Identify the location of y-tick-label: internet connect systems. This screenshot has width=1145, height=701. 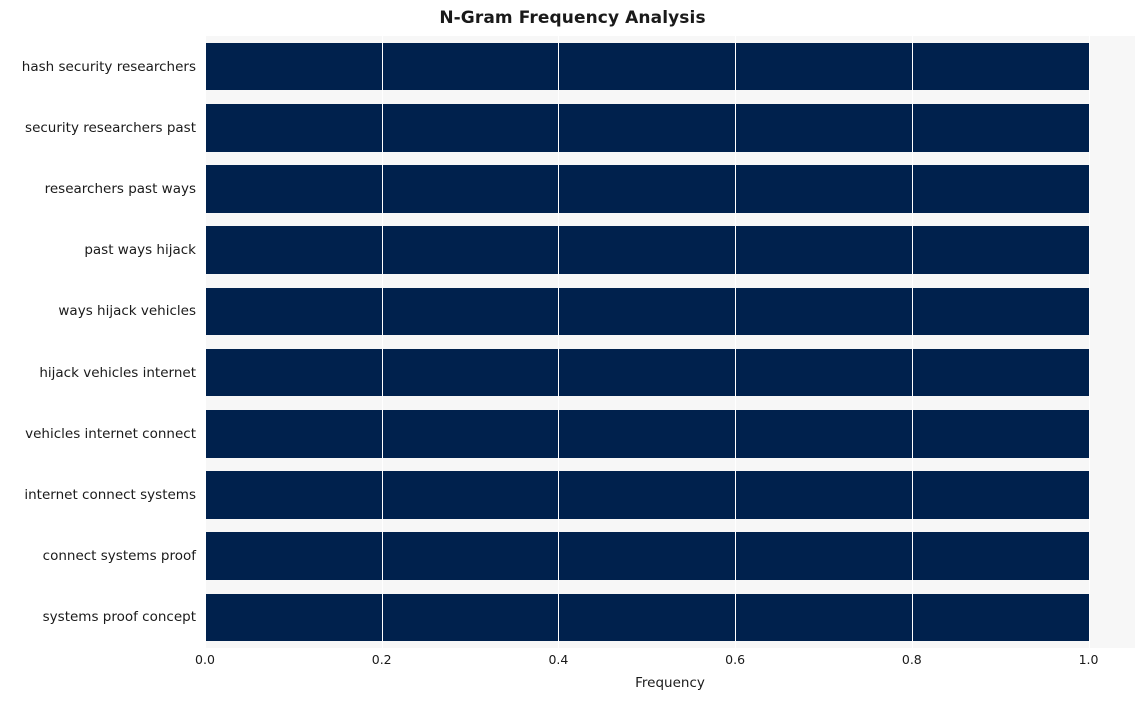
(110, 495).